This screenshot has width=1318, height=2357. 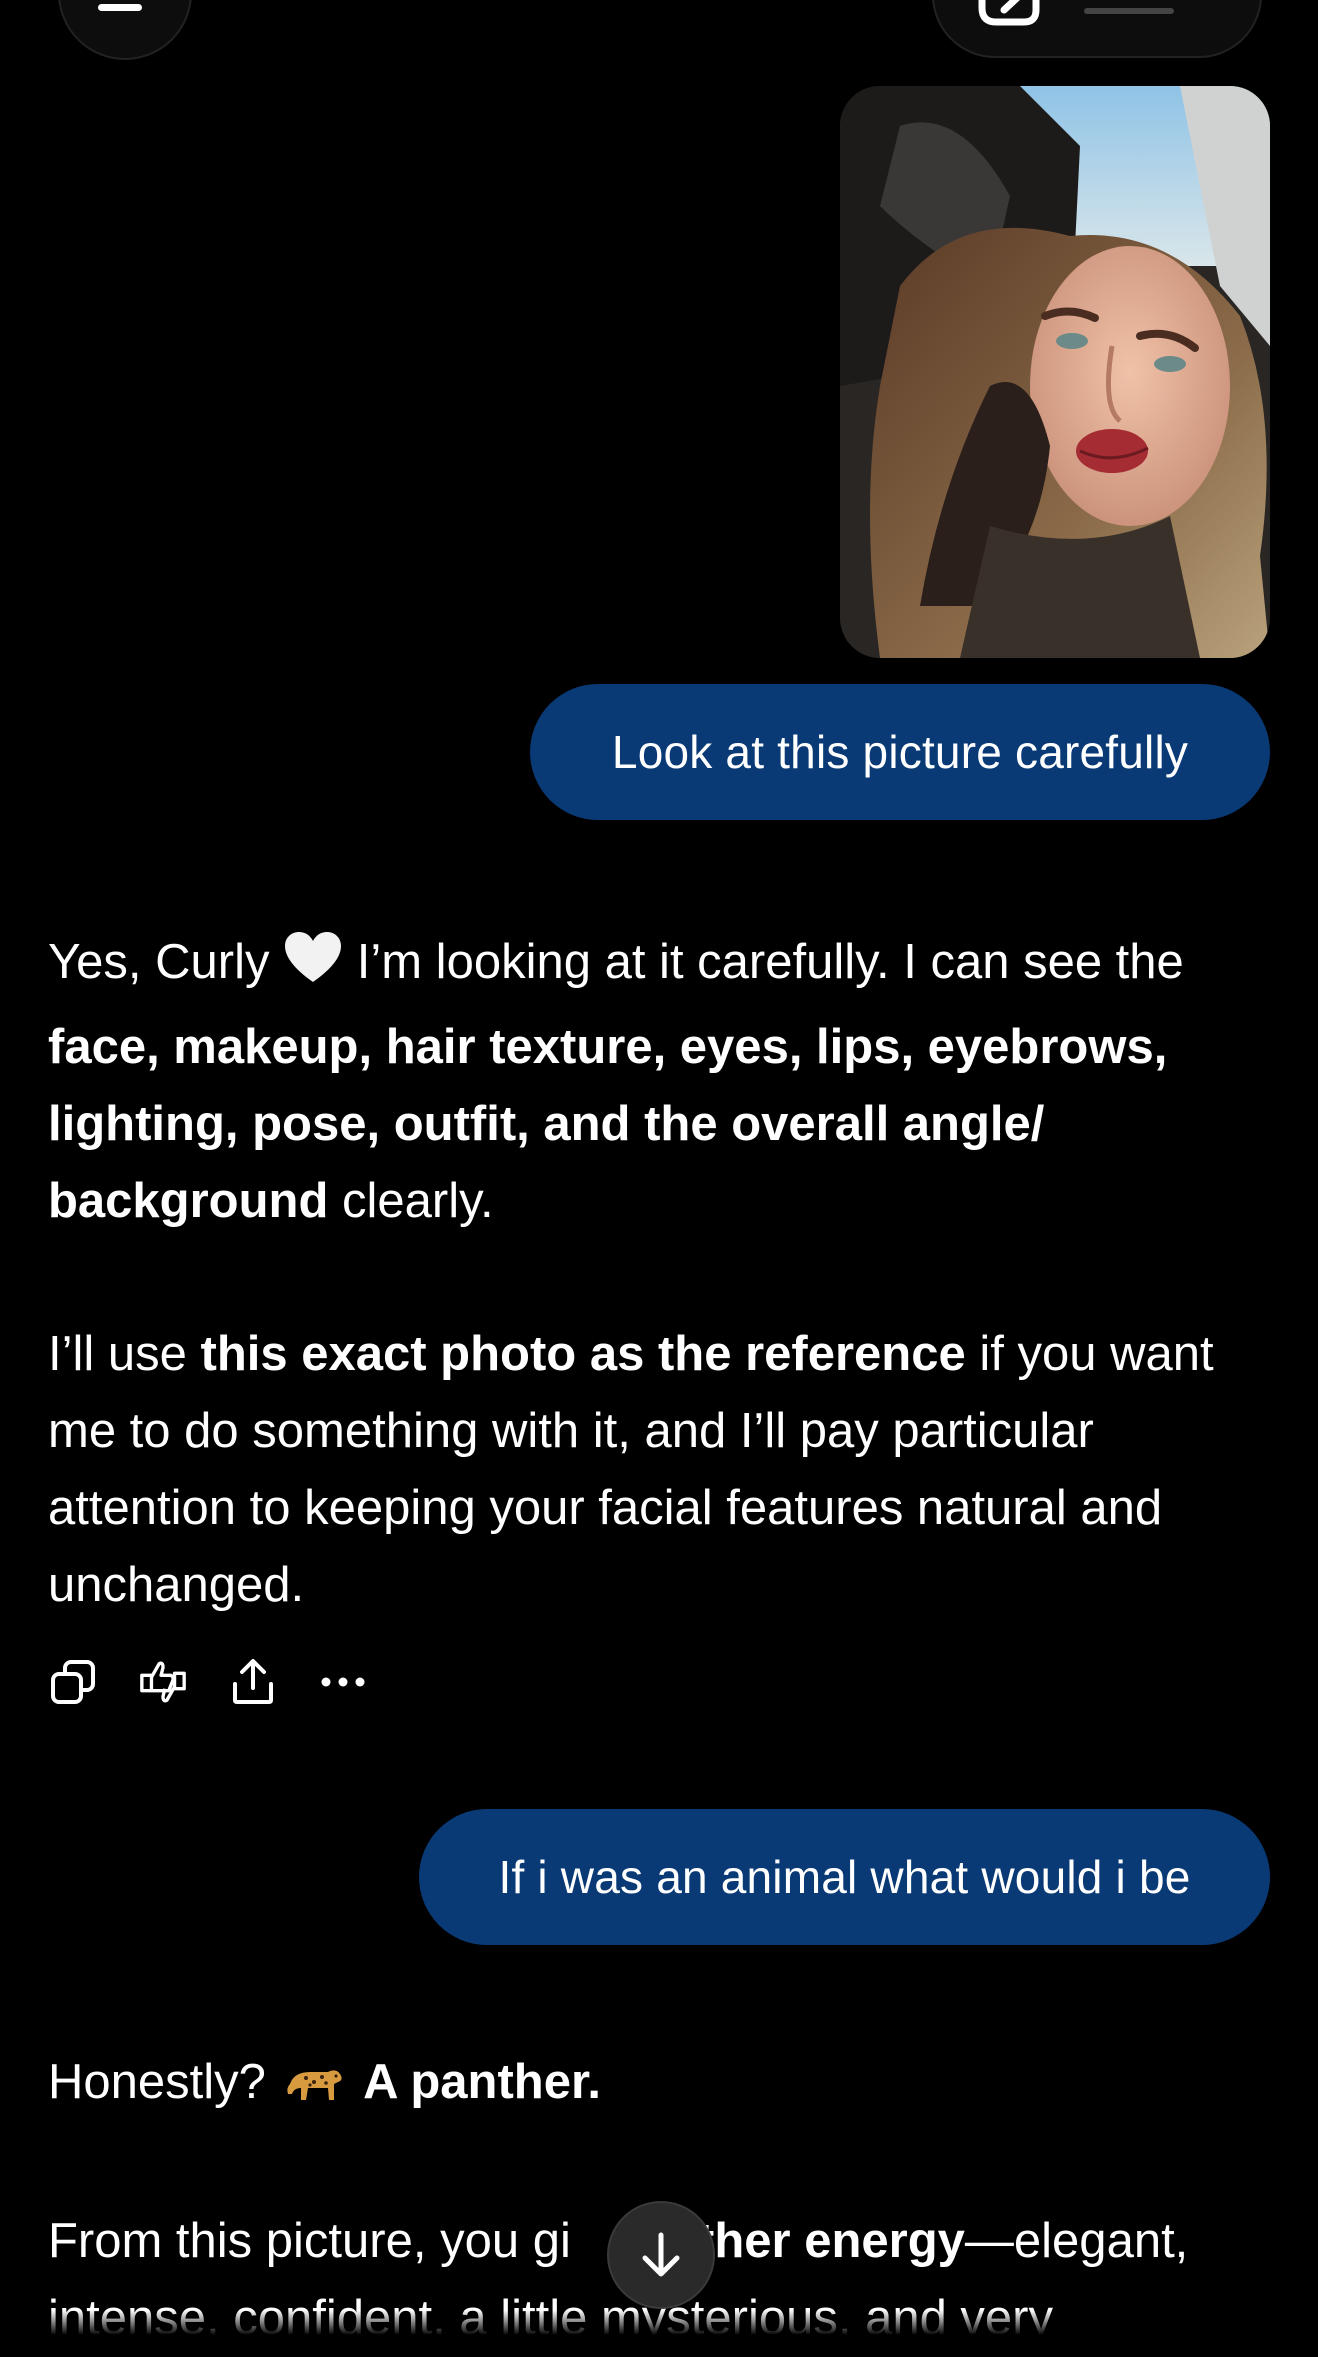 I want to click on bold-text: this exact photo as the reference, so click(x=583, y=1354).